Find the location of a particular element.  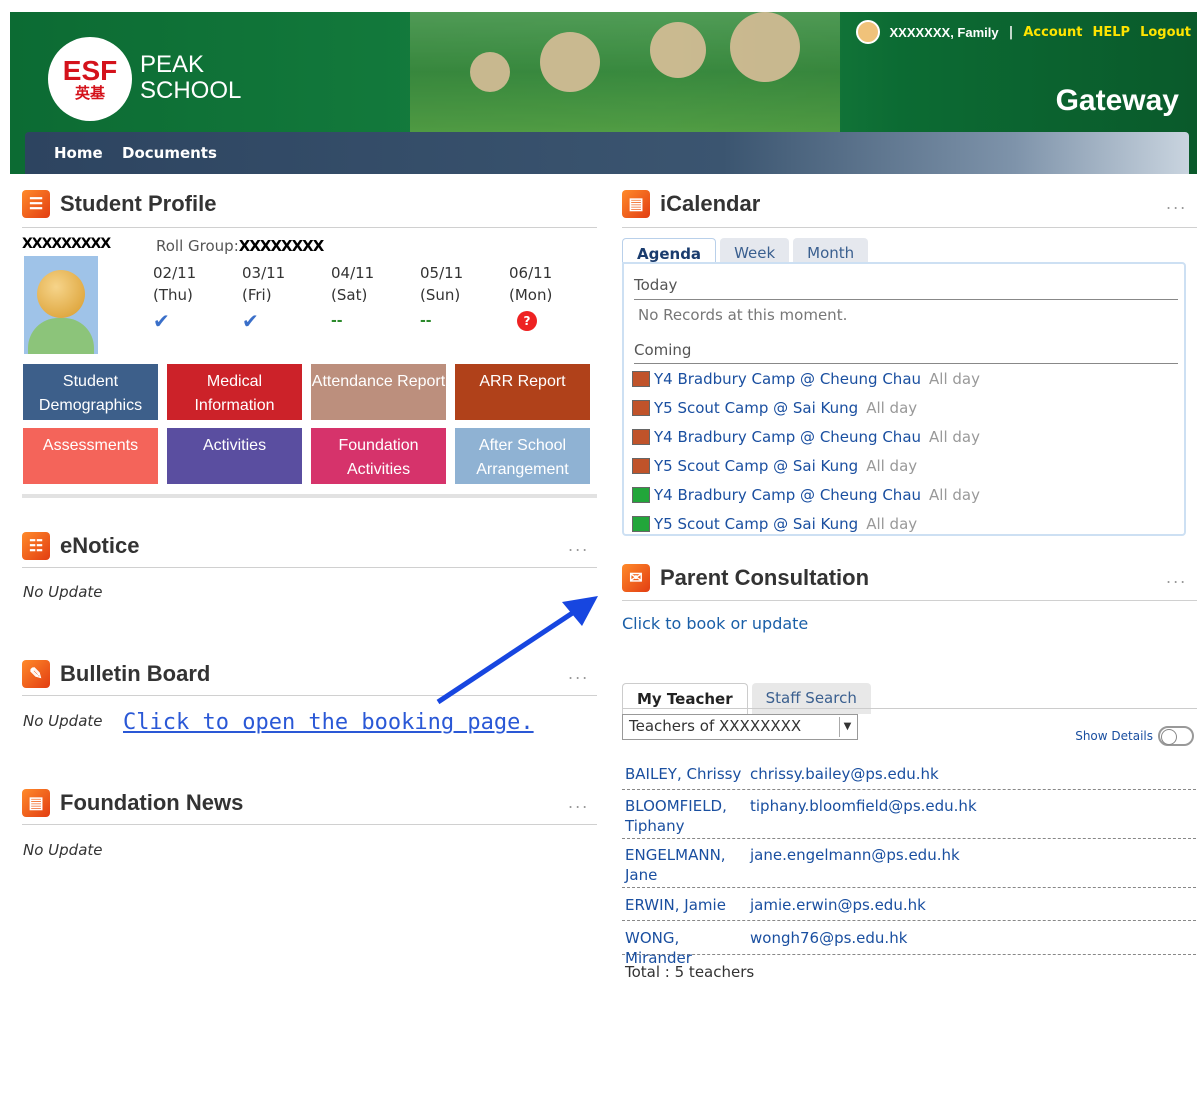

foundation-news-content: No Update is located at coordinates (63, 850).